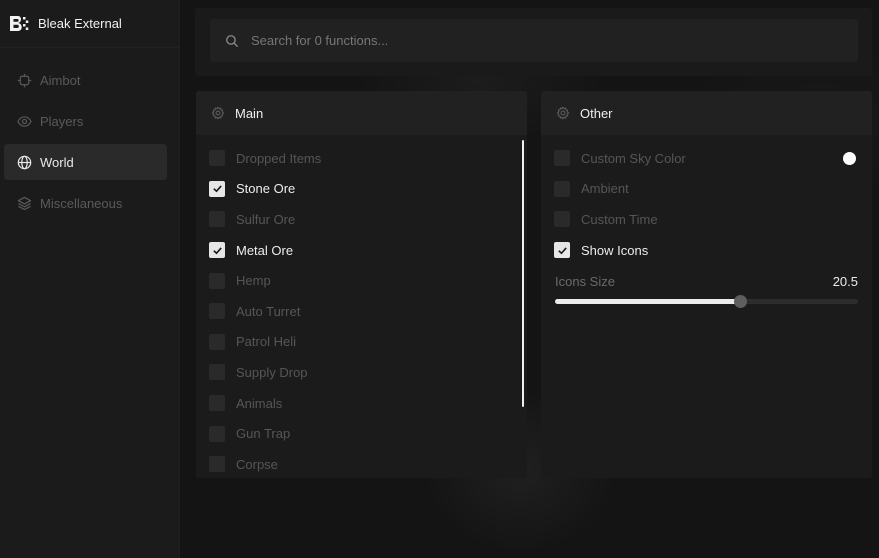  I want to click on option-show-icons: Show Icons, so click(704, 250).